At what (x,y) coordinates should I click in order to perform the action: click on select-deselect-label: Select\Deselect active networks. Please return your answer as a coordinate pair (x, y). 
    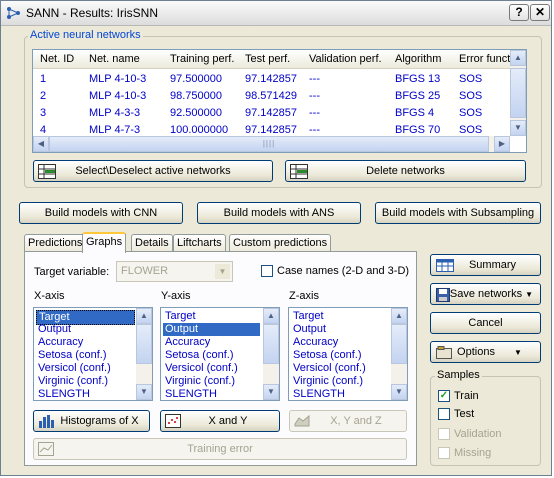
    Looking at the image, I should click on (153, 171).